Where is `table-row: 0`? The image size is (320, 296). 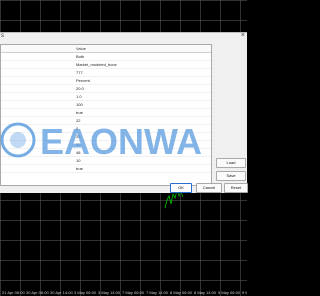 table-row: 0 is located at coordinates (106, 129).